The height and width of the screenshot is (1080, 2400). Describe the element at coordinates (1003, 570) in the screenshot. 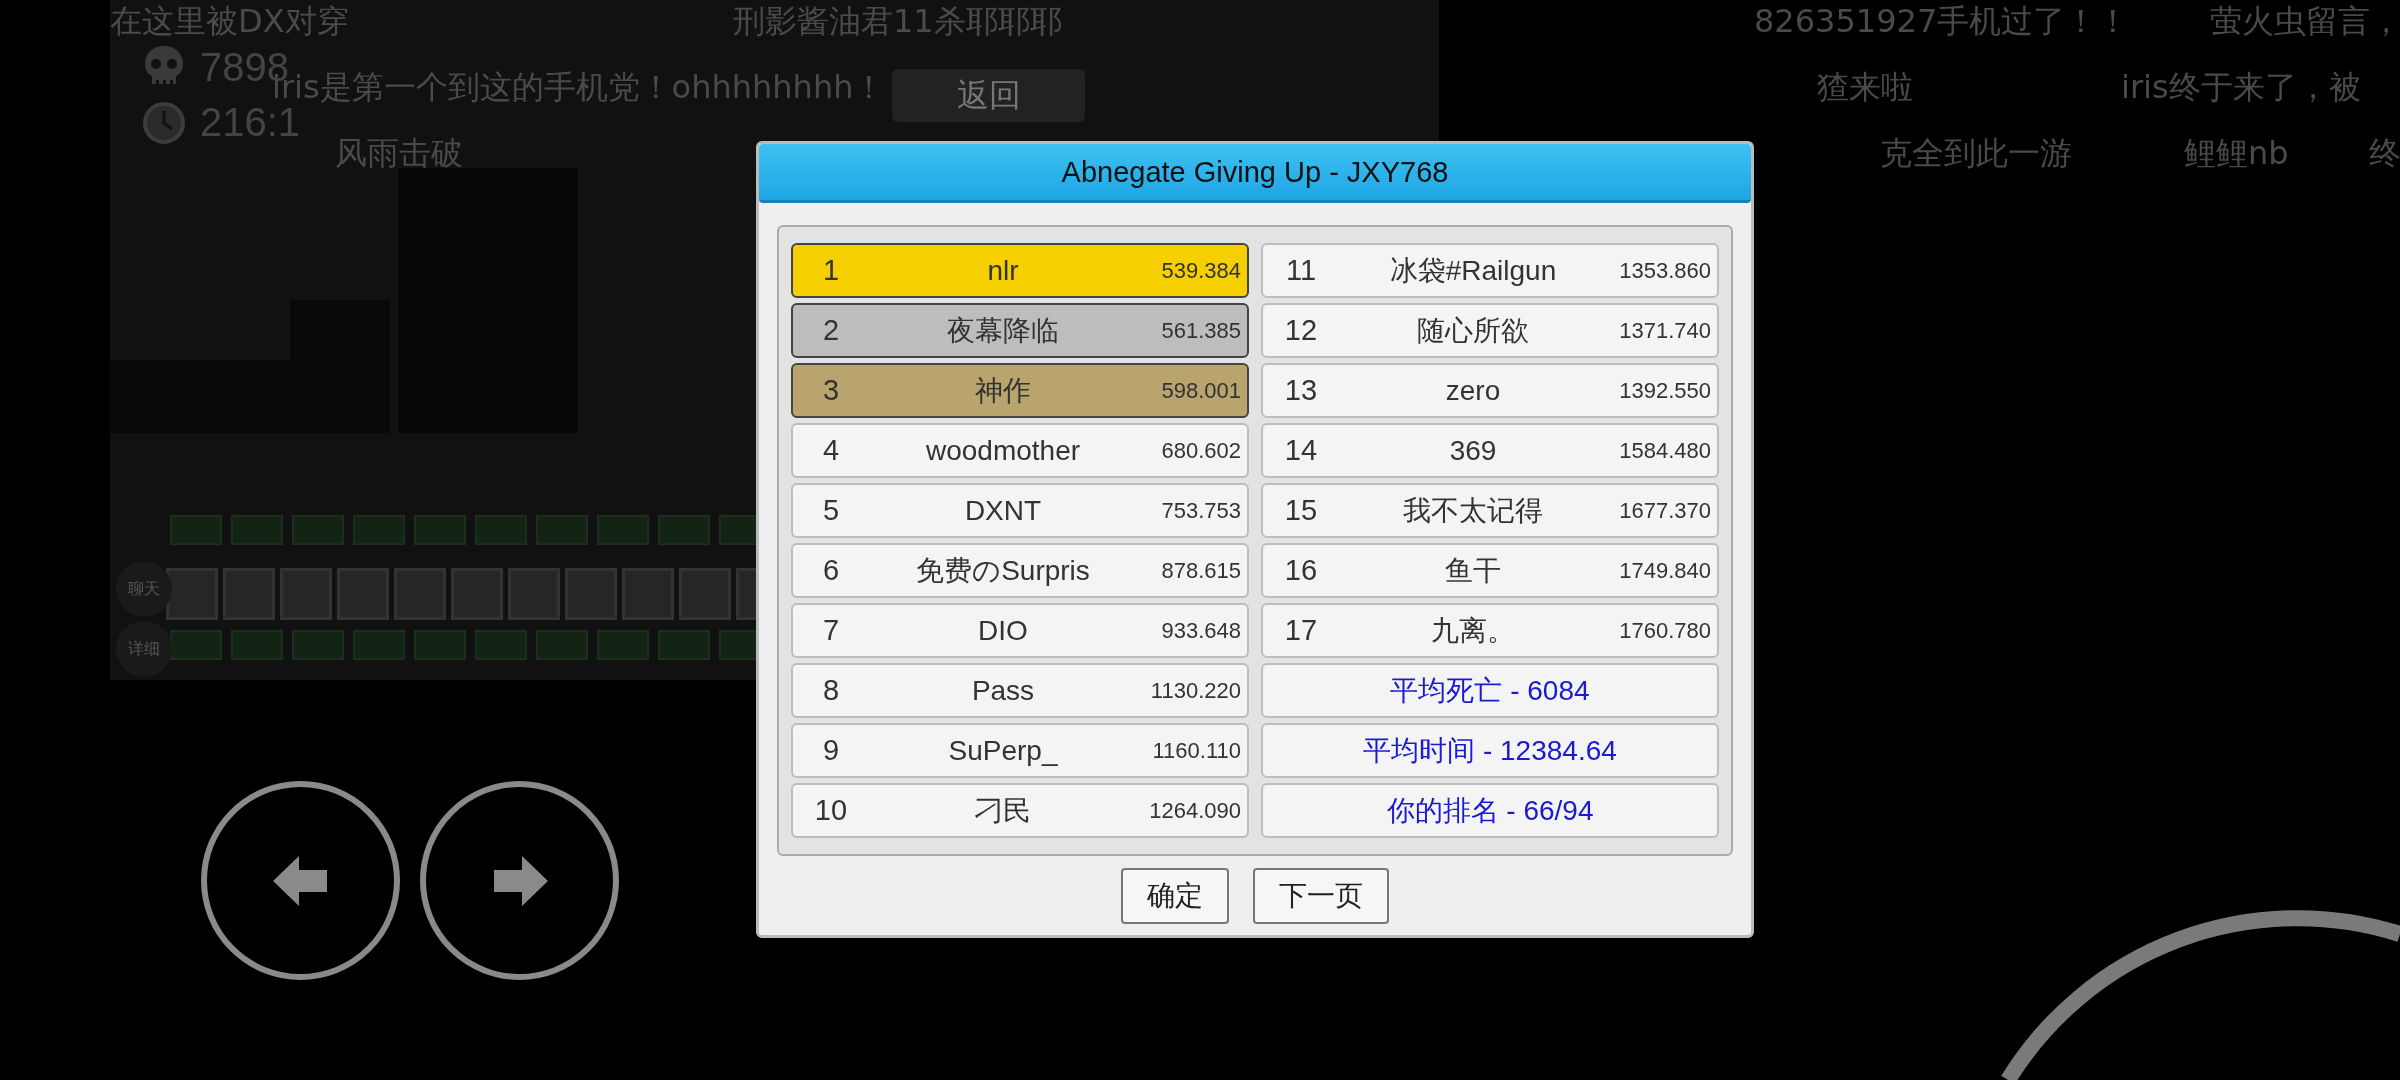

I see `player-name: 免费のSurpris` at that location.